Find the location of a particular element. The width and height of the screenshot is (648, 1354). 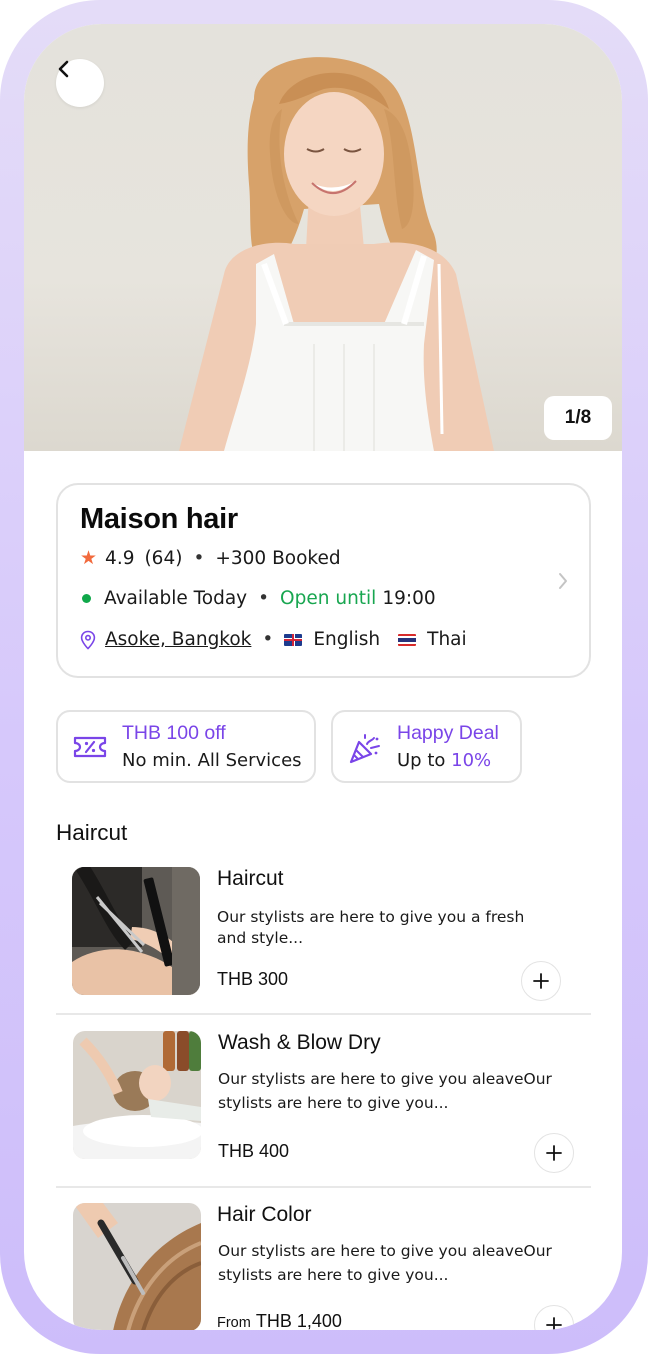

rating-value: 4.9 is located at coordinates (120, 558).